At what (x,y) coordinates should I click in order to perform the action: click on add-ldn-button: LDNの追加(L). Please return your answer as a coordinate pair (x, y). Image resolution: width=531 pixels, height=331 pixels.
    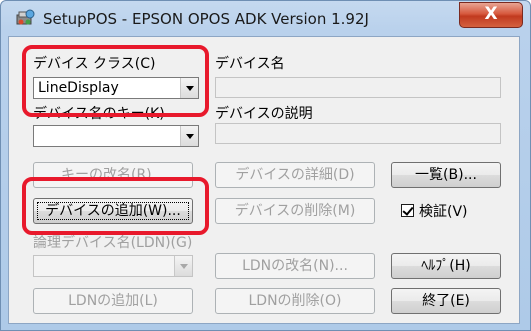
    Looking at the image, I should click on (113, 301).